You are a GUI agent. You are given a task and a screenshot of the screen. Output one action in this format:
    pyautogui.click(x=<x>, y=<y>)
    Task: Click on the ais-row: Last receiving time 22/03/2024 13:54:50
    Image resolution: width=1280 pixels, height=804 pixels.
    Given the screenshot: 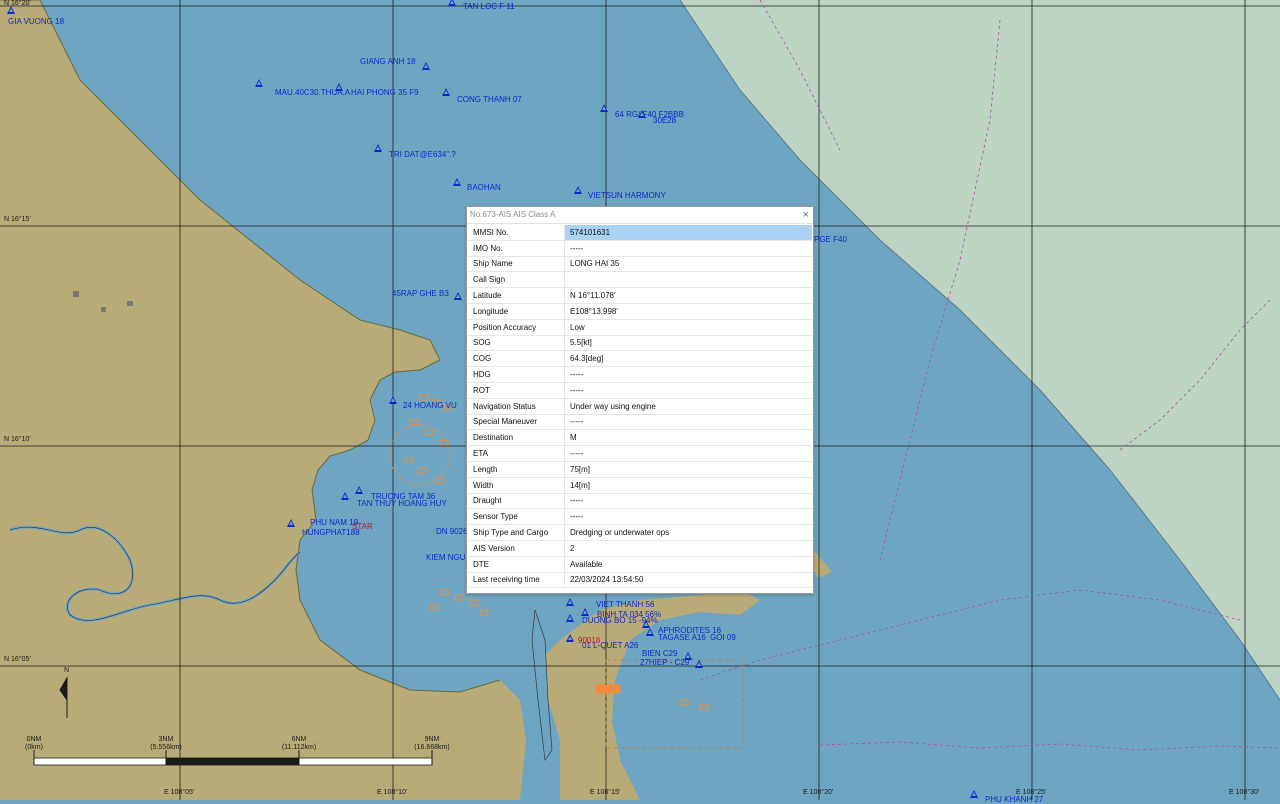 What is the action you would take?
    pyautogui.click(x=640, y=580)
    